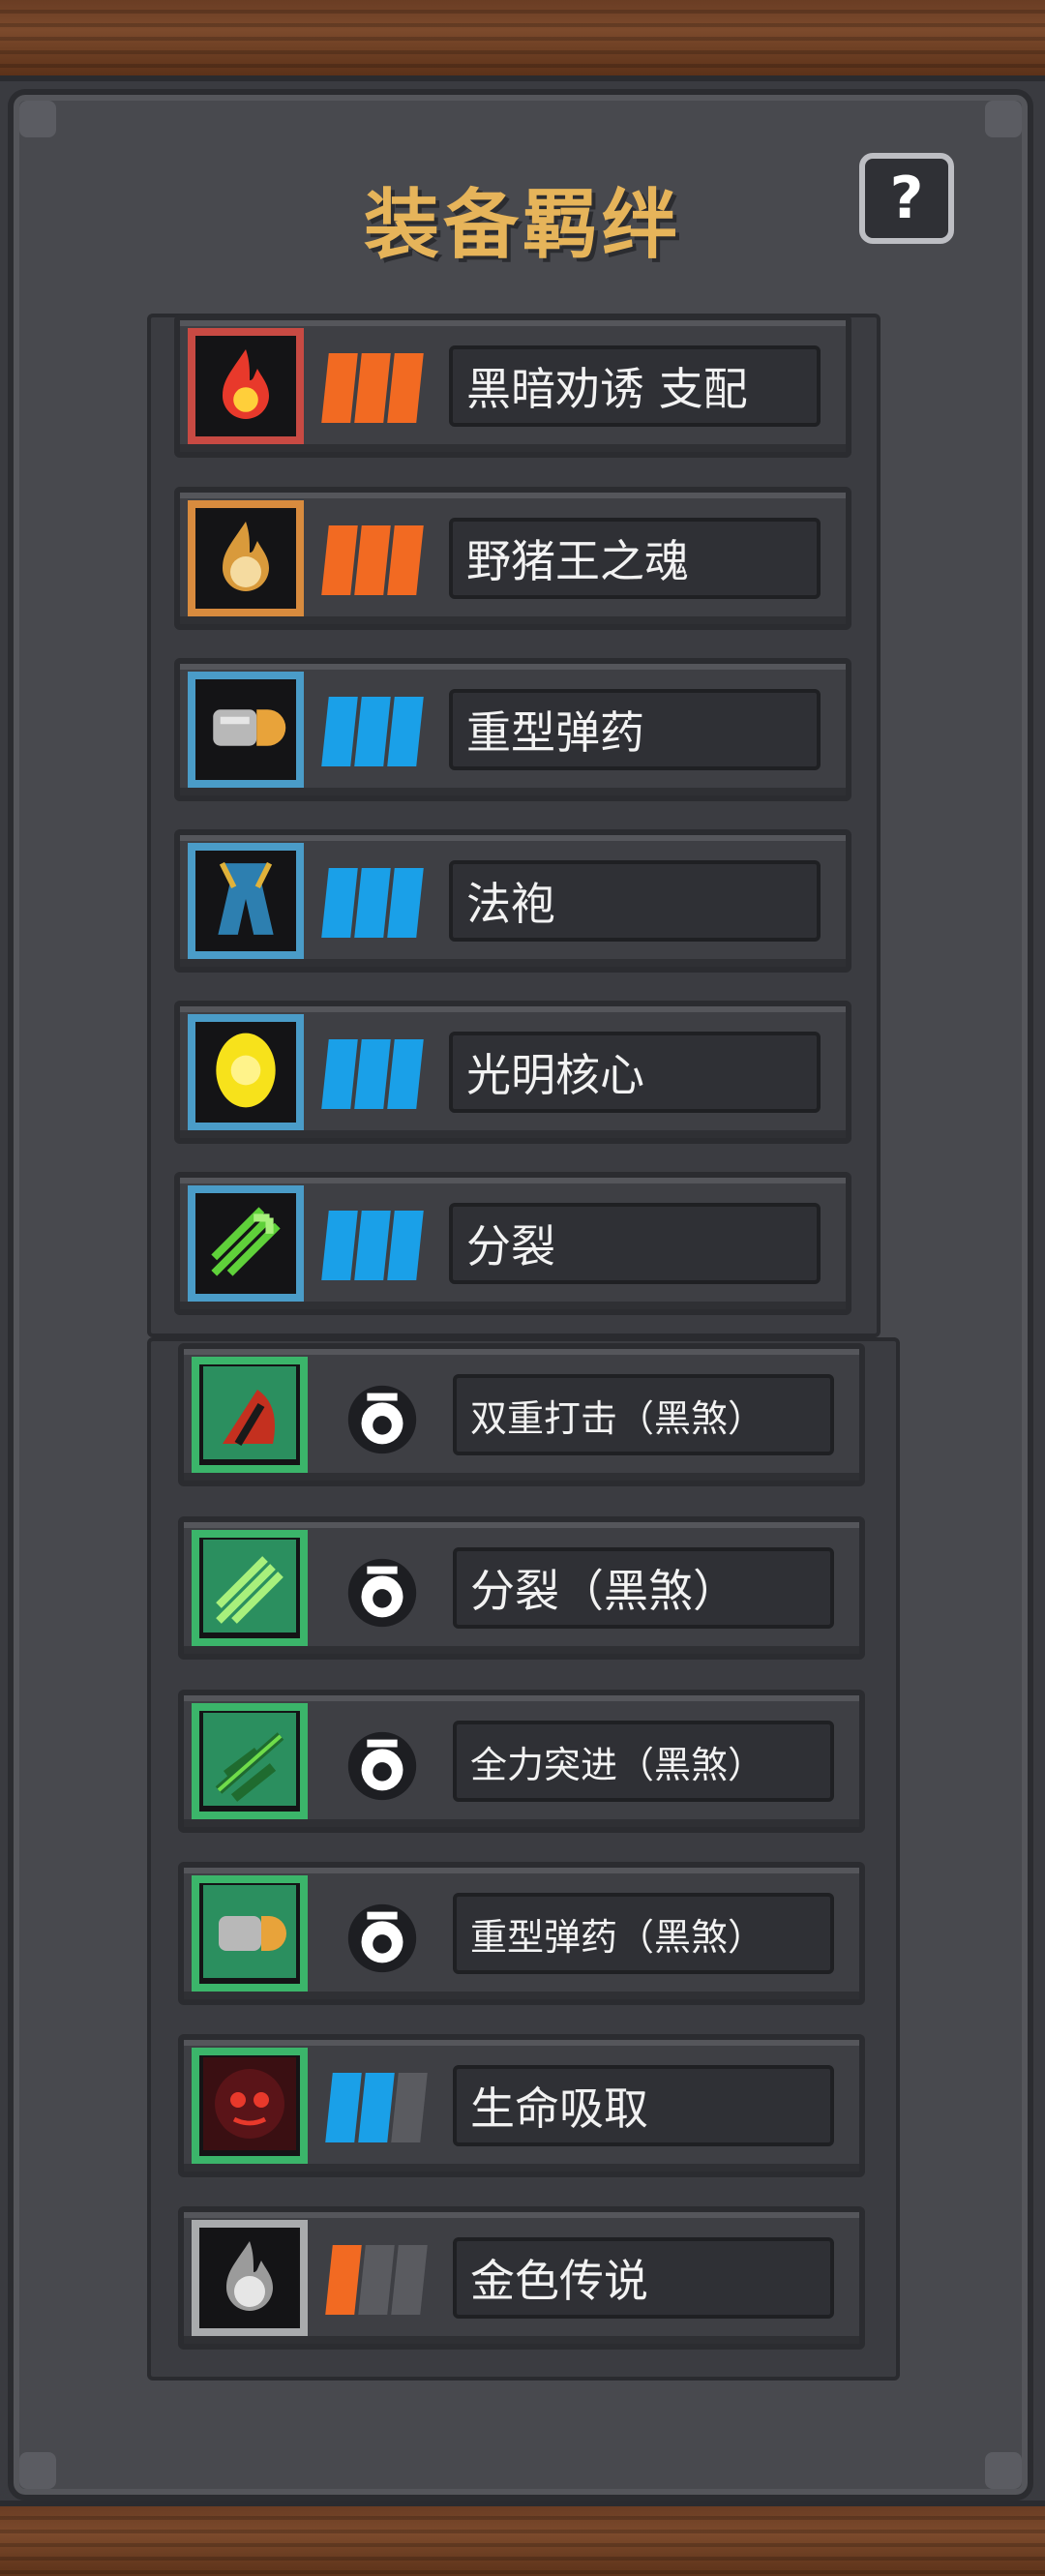 The image size is (1045, 2576). I want to click on bond-name: 法袍, so click(635, 901).